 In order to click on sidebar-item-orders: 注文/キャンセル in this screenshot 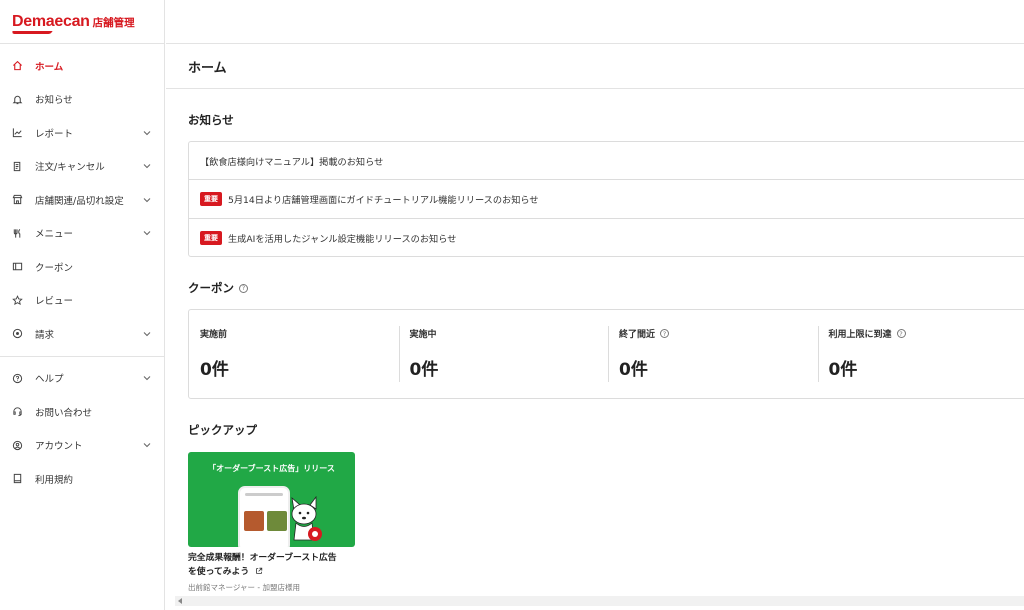, I will do `click(82, 167)`.